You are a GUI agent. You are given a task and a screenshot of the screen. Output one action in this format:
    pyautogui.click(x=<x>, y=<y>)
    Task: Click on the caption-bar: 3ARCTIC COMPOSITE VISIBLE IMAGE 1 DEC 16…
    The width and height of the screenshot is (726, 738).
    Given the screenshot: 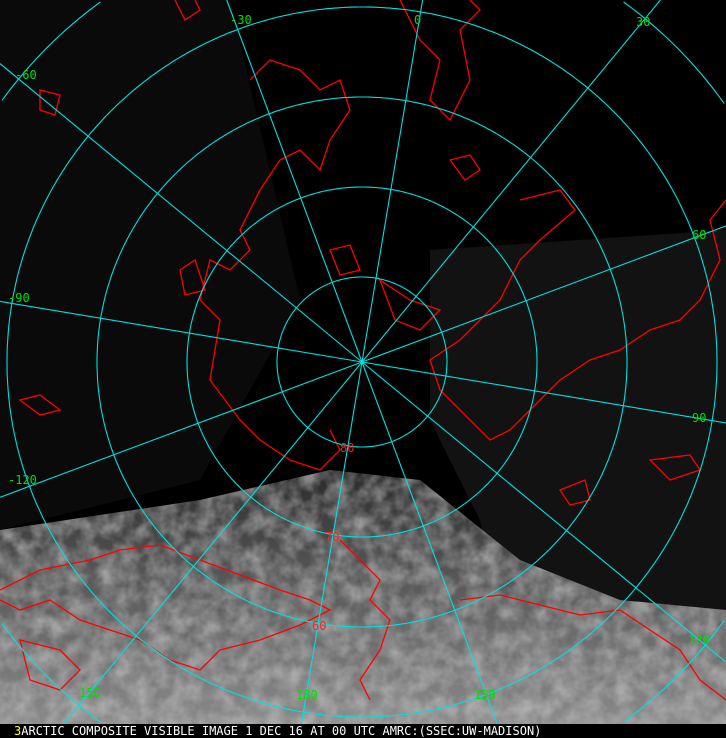 What is the action you would take?
    pyautogui.click(x=363, y=731)
    